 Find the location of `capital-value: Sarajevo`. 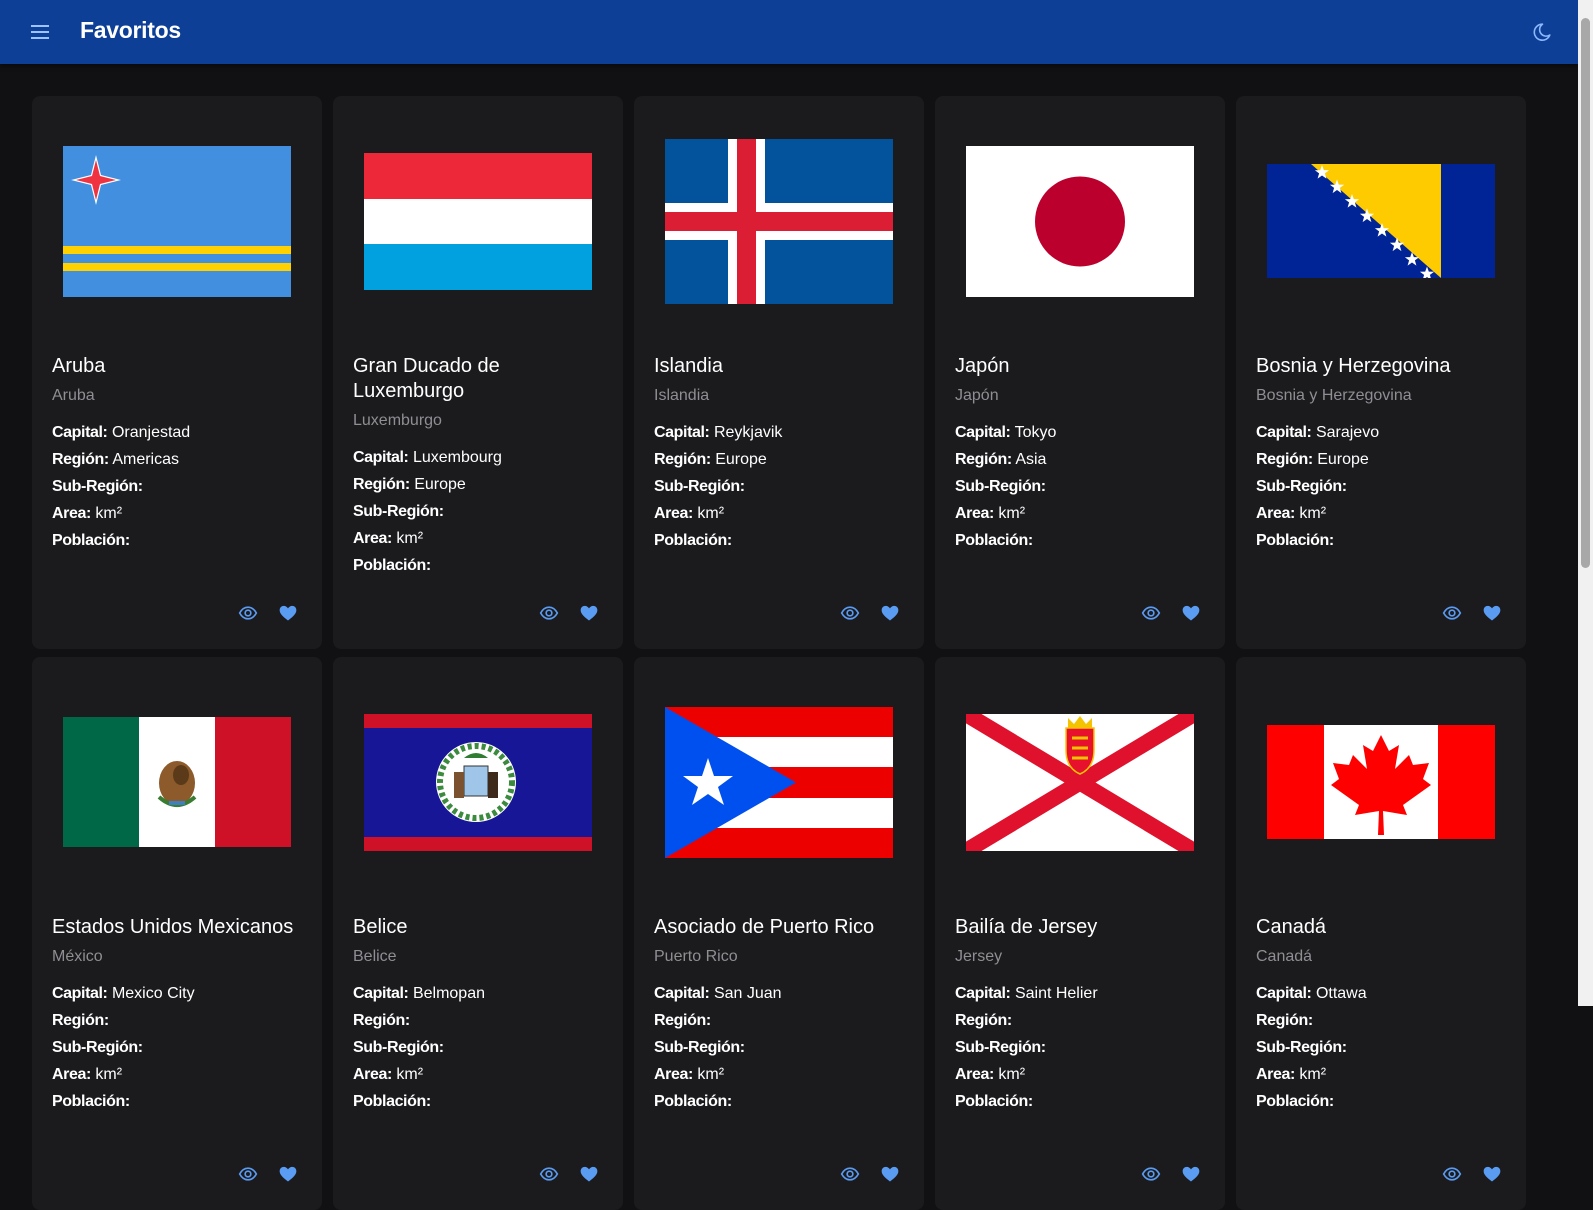

capital-value: Sarajevo is located at coordinates (1347, 432).